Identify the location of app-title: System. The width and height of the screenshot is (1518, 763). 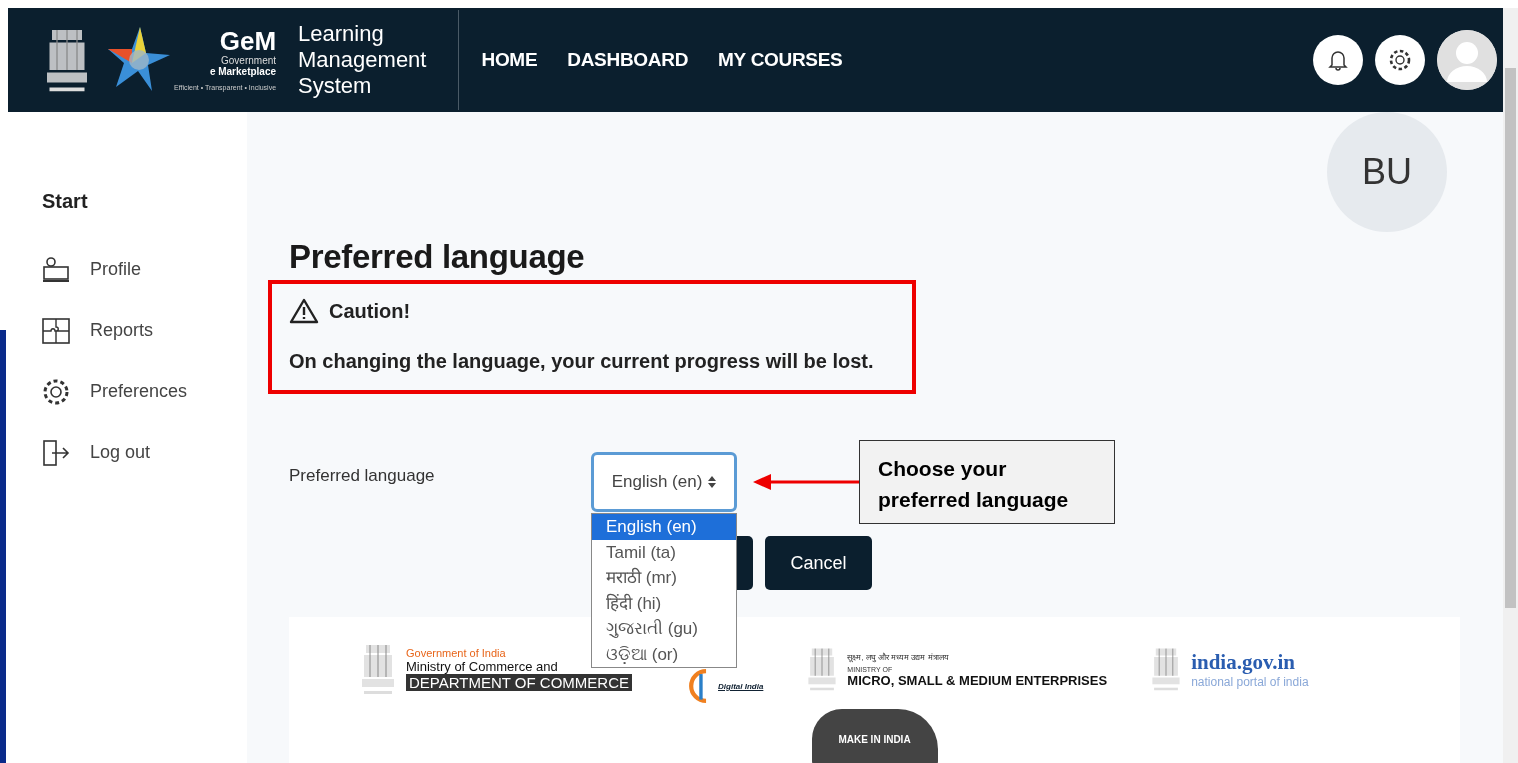
(335, 86).